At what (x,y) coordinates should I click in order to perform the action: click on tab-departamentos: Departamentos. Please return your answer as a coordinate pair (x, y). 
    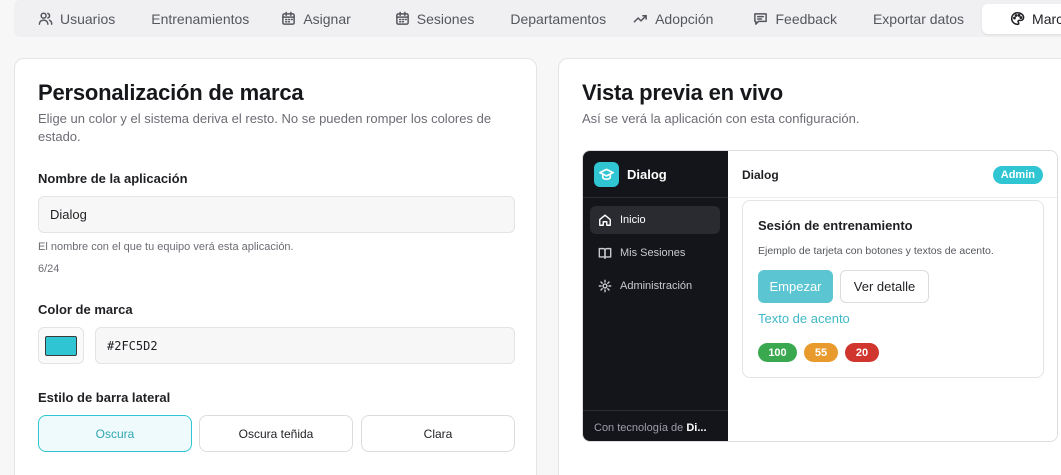
    Looking at the image, I should click on (558, 19).